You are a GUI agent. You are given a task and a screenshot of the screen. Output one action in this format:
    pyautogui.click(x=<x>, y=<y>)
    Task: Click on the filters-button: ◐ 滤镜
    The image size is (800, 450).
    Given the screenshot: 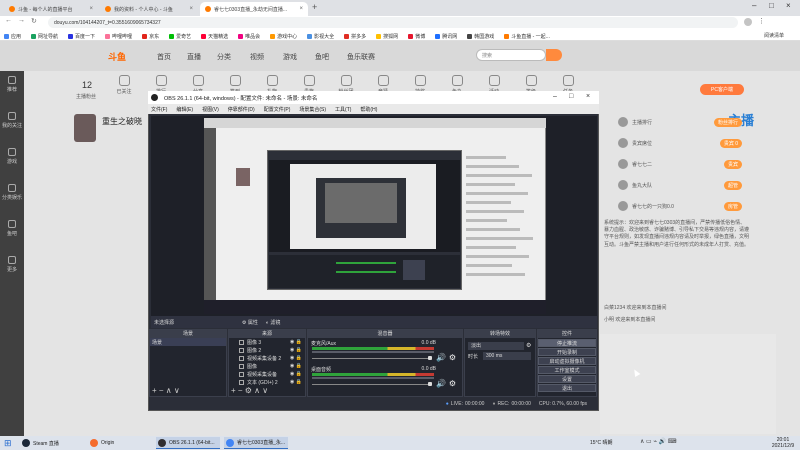 What is the action you would take?
    pyautogui.click(x=273, y=322)
    